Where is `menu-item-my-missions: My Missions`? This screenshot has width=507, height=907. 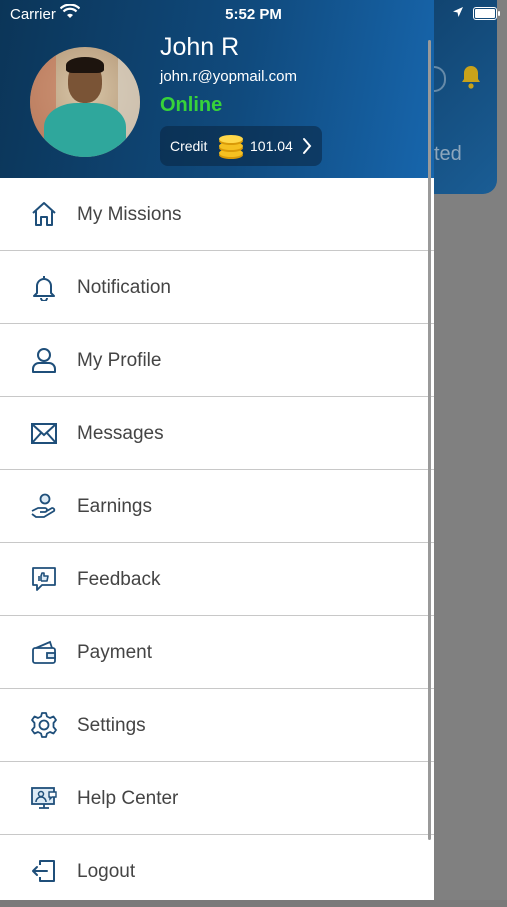 menu-item-my-missions: My Missions is located at coordinates (217, 214).